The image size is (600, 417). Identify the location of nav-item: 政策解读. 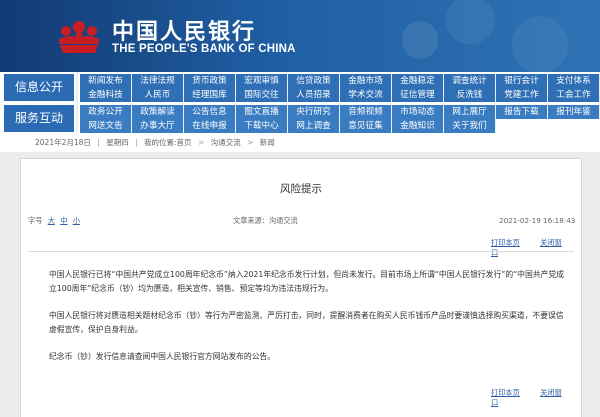
(158, 112).